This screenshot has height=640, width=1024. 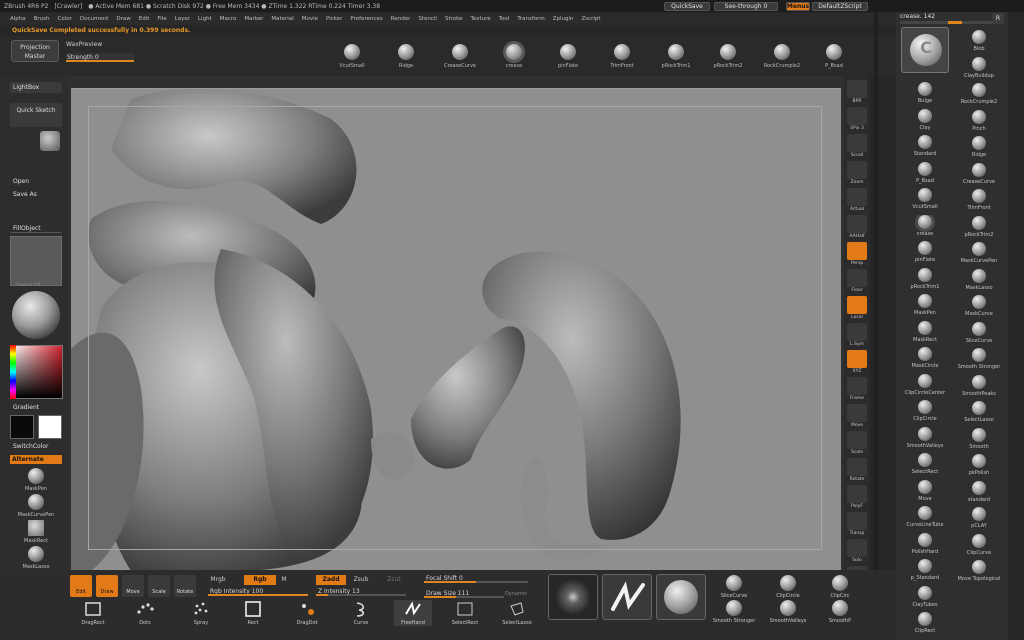 What do you see at coordinates (260, 580) in the screenshot?
I see `rgb-button: Rgb` at bounding box center [260, 580].